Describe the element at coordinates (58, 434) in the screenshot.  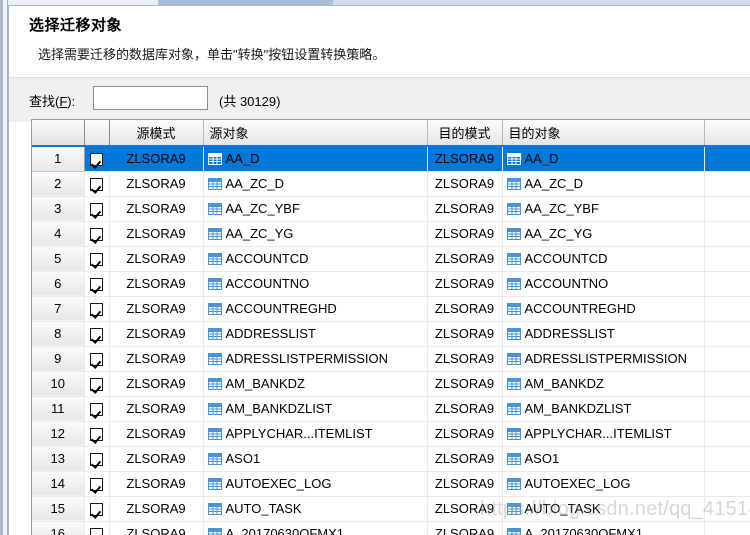
I see `row-number-cell: 12` at that location.